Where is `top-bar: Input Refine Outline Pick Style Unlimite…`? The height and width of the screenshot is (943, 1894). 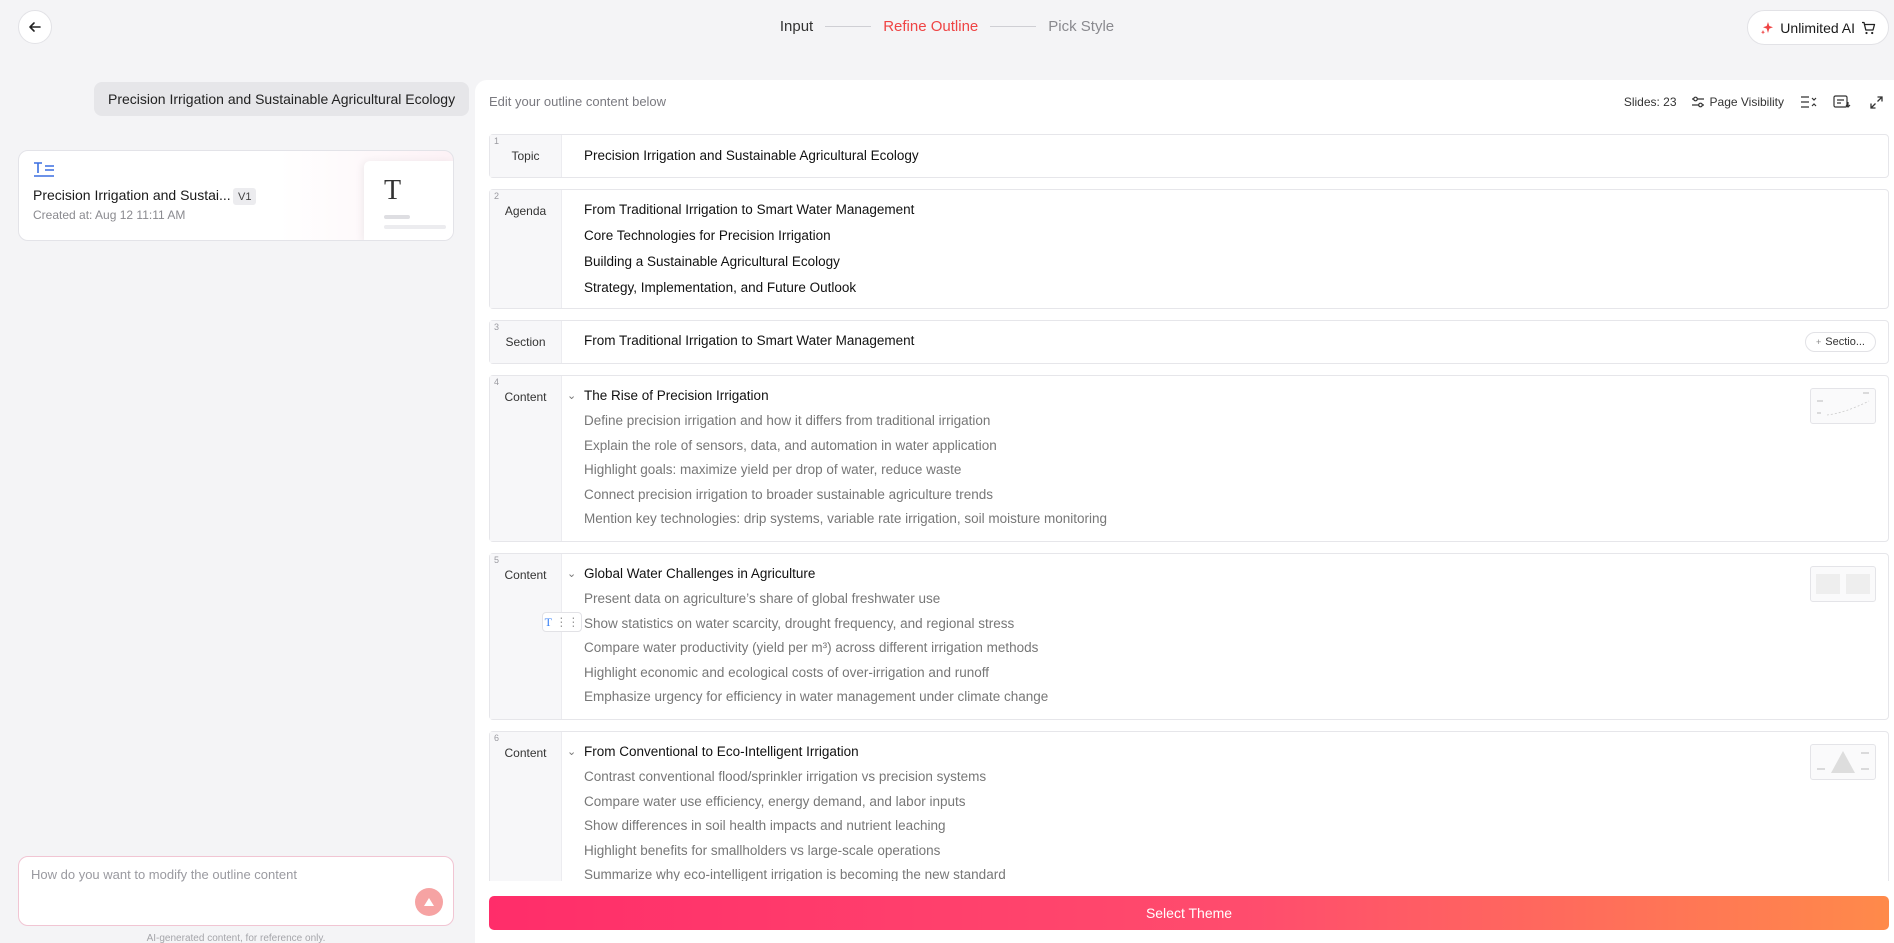
top-bar: Input Refine Outline Pick Style Unlimite… is located at coordinates (947, 28).